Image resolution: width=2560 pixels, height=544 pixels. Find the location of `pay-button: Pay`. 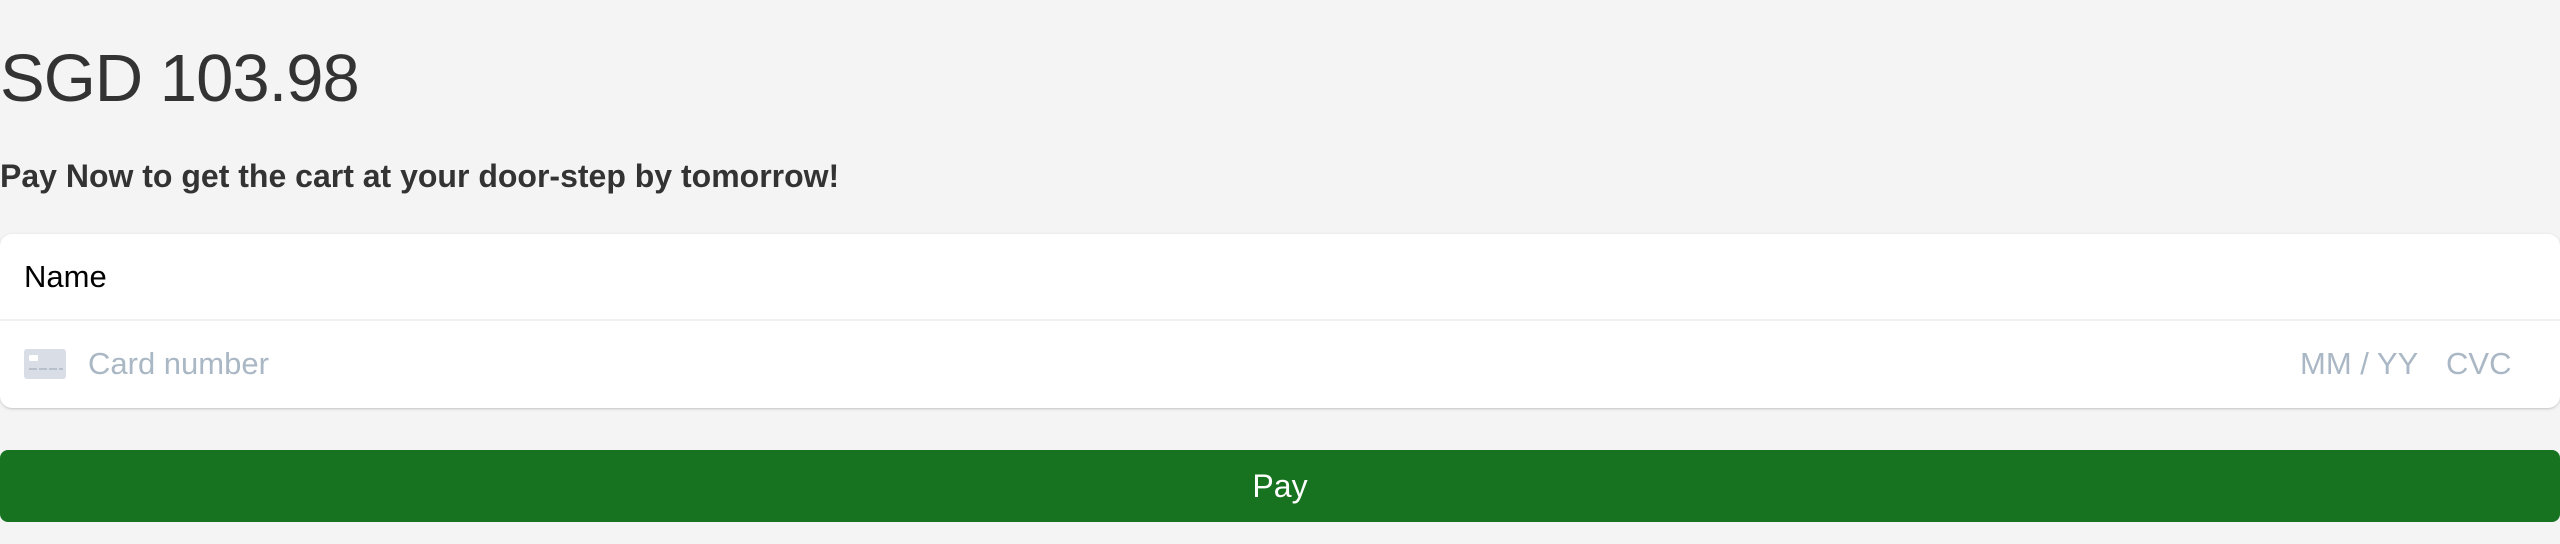

pay-button: Pay is located at coordinates (1280, 486).